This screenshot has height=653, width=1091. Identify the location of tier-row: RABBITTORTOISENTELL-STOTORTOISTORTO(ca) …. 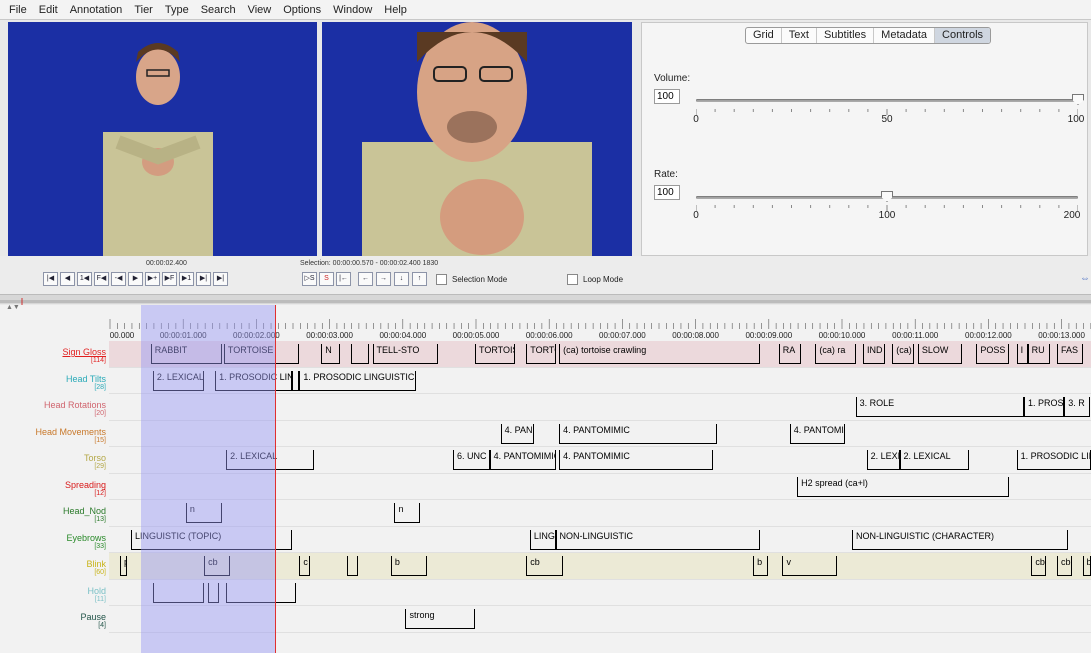
(600, 354).